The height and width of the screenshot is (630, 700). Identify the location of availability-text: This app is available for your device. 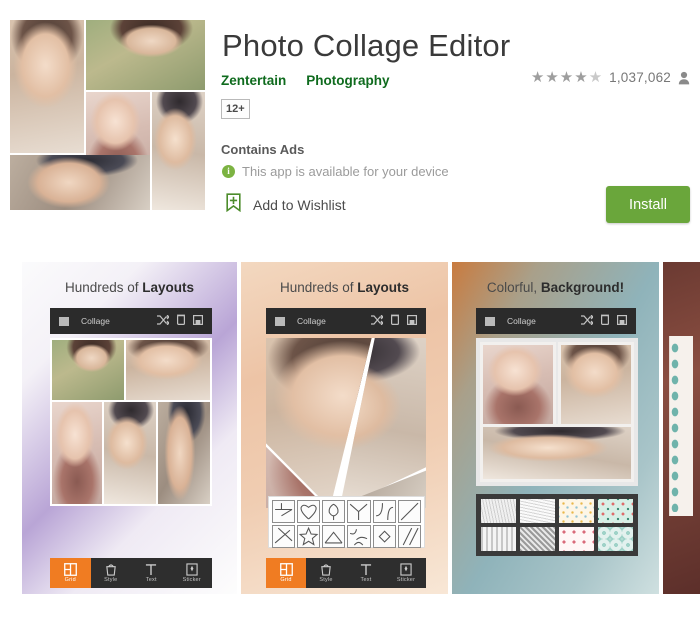
(345, 171).